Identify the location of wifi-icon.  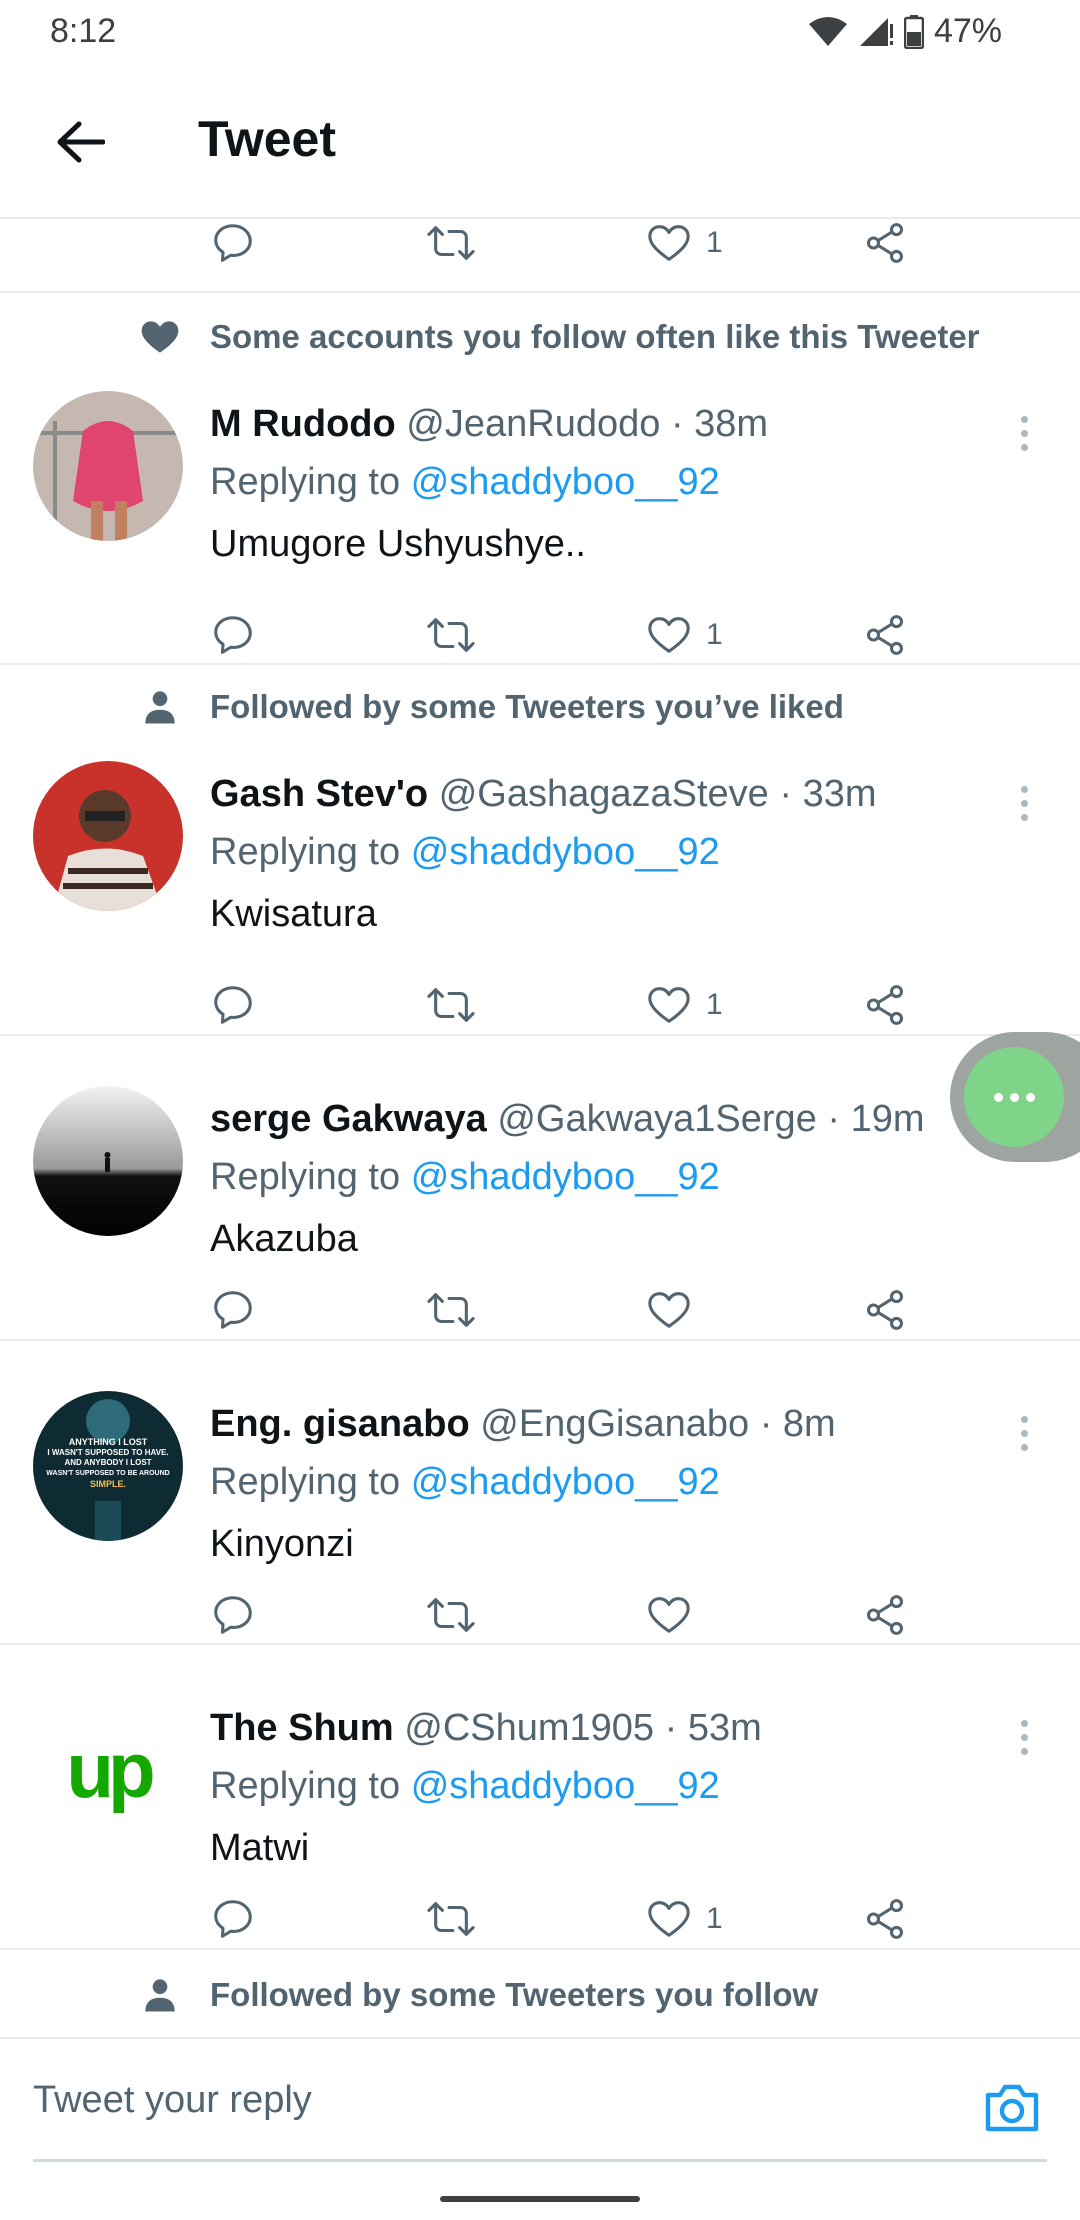
(827, 31).